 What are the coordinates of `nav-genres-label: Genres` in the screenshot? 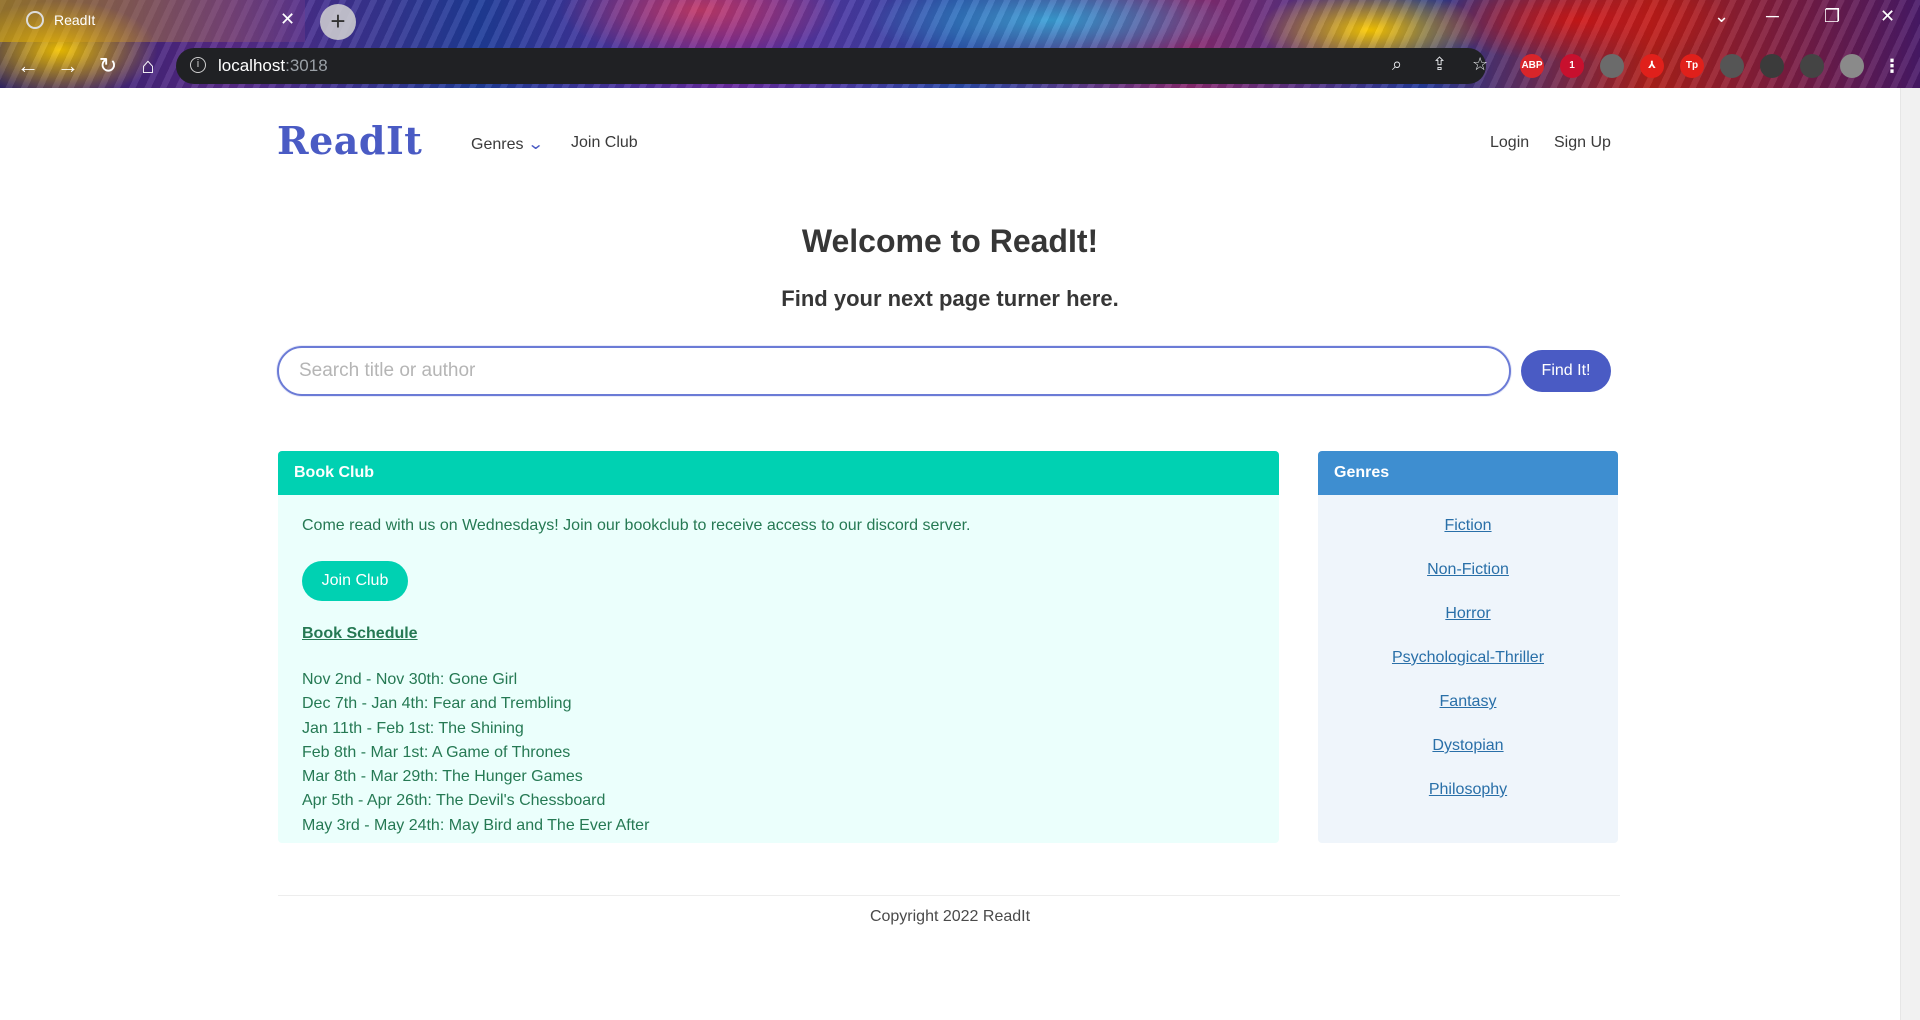 It's located at (497, 144).